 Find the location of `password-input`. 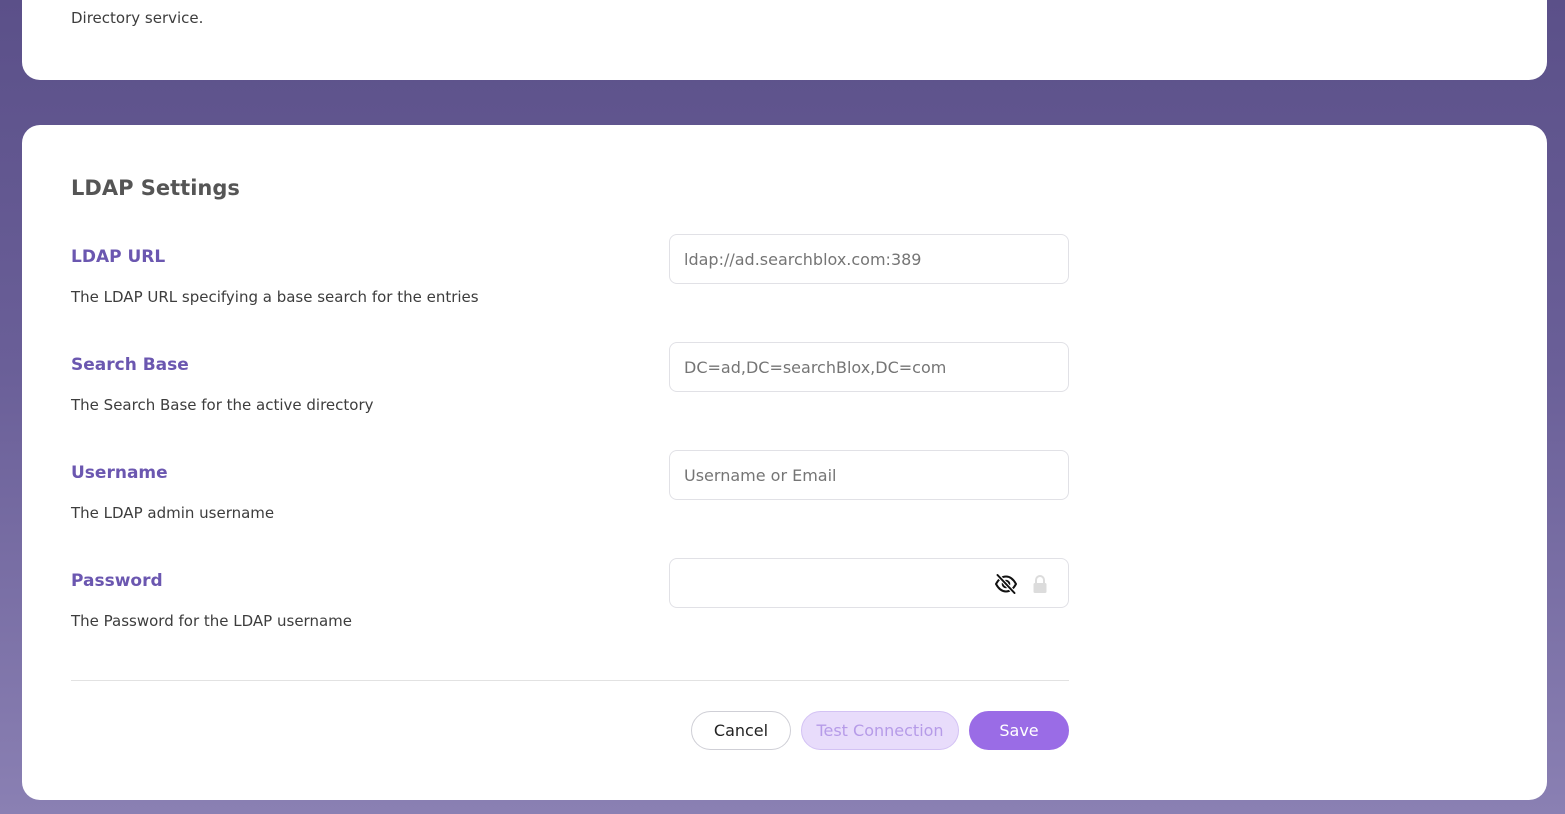

password-input is located at coordinates (834, 583).